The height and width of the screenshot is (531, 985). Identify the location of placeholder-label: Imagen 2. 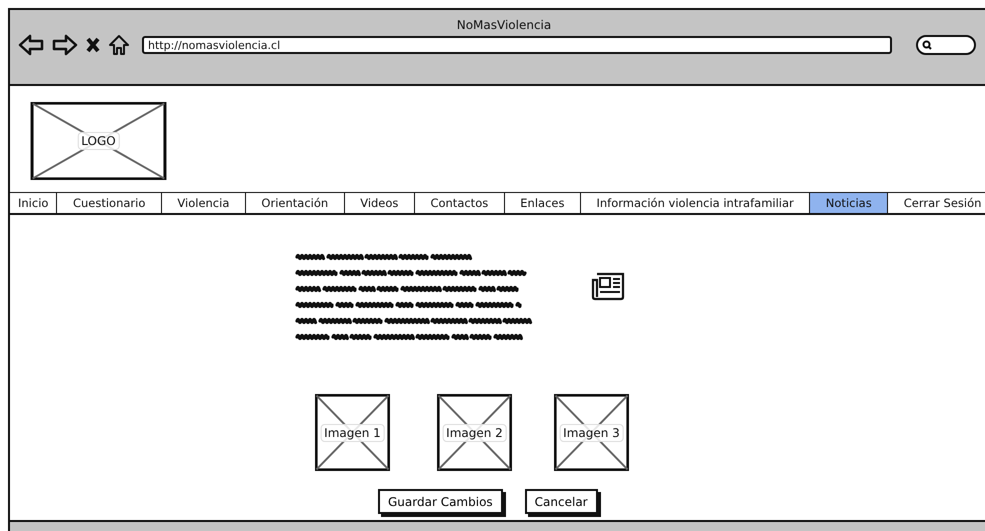
(474, 433).